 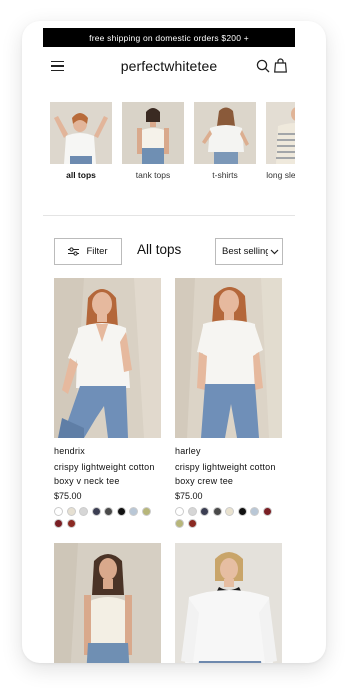 I want to click on shopping-bag-icon, so click(x=280, y=65).